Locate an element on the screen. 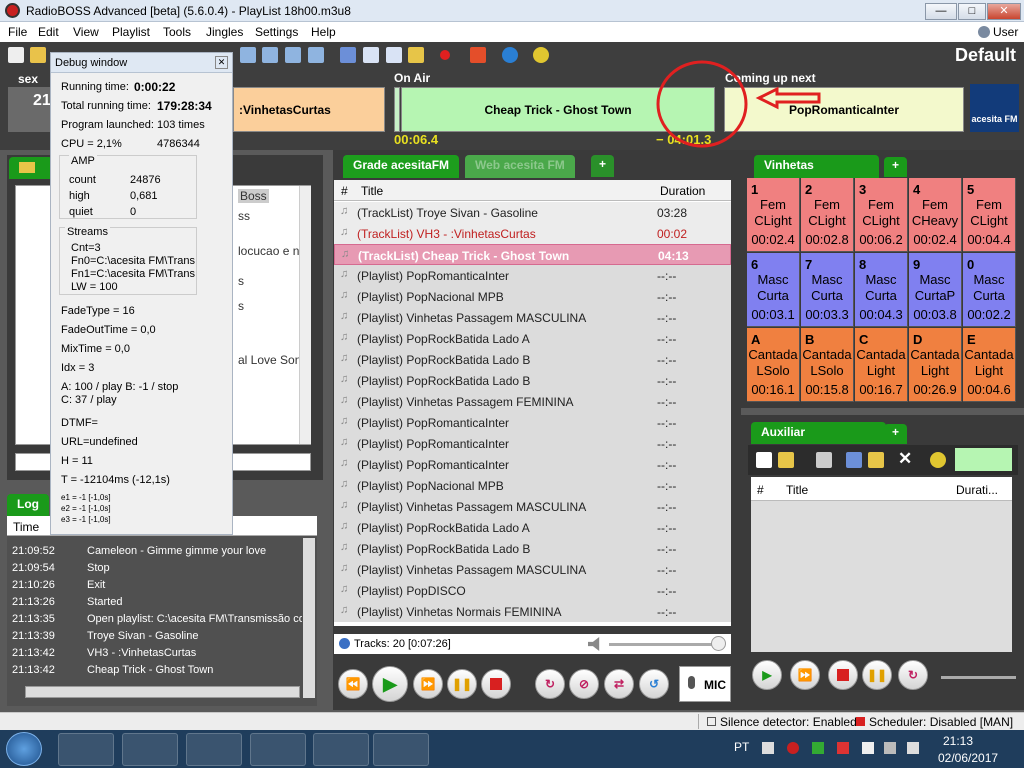  previous-track: :VinhetasCurtas is located at coordinates (309, 109).